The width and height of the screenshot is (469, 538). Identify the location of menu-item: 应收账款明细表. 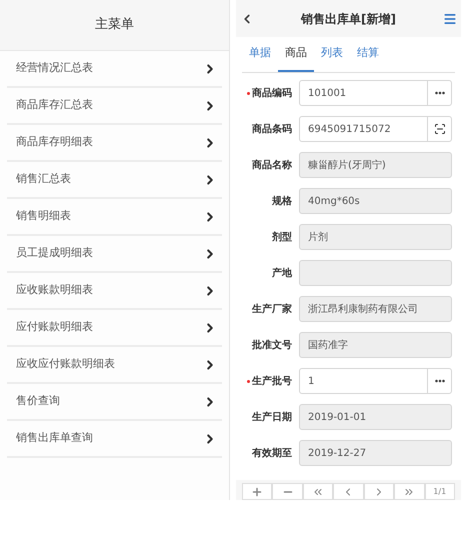
(114, 291).